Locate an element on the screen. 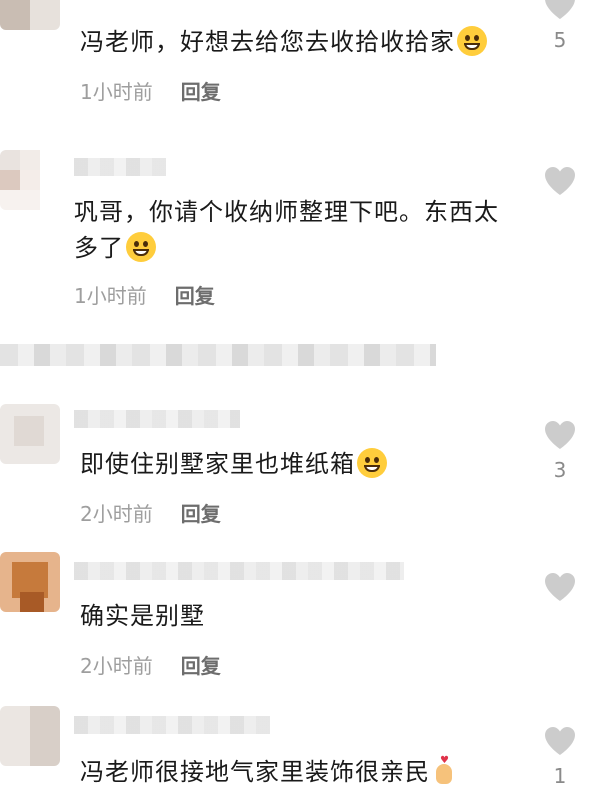 The image size is (600, 796). comment-text: 冯老师很接地气家里装饰很亲民 ♥ is located at coordinates (268, 772).